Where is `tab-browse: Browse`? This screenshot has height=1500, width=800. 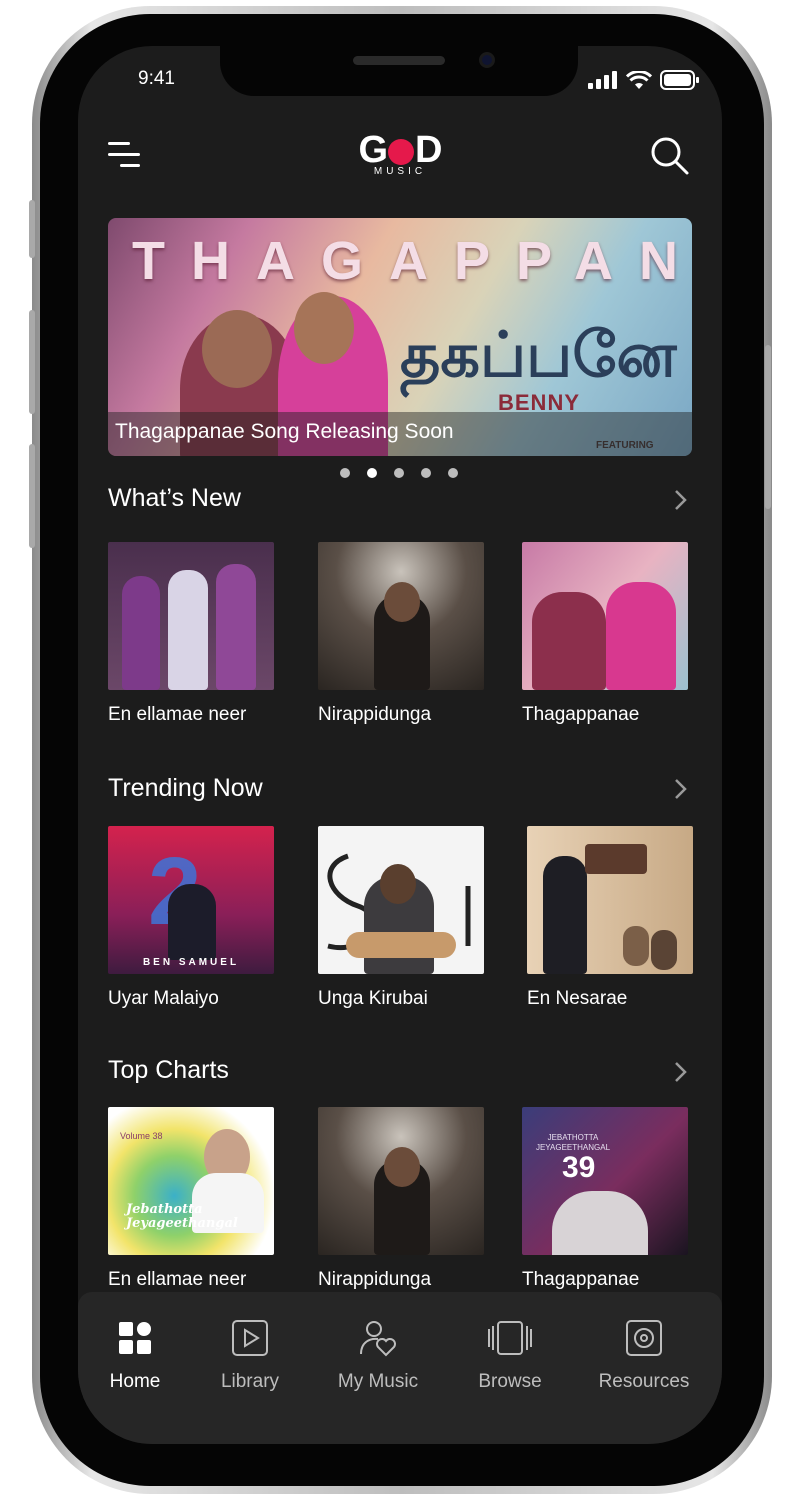 tab-browse: Browse is located at coordinates (510, 1355).